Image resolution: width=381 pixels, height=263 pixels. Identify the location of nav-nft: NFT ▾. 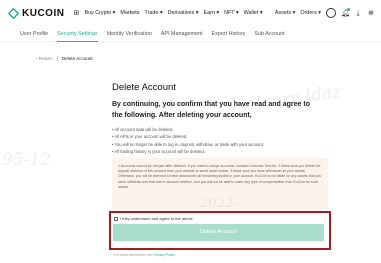
(231, 13).